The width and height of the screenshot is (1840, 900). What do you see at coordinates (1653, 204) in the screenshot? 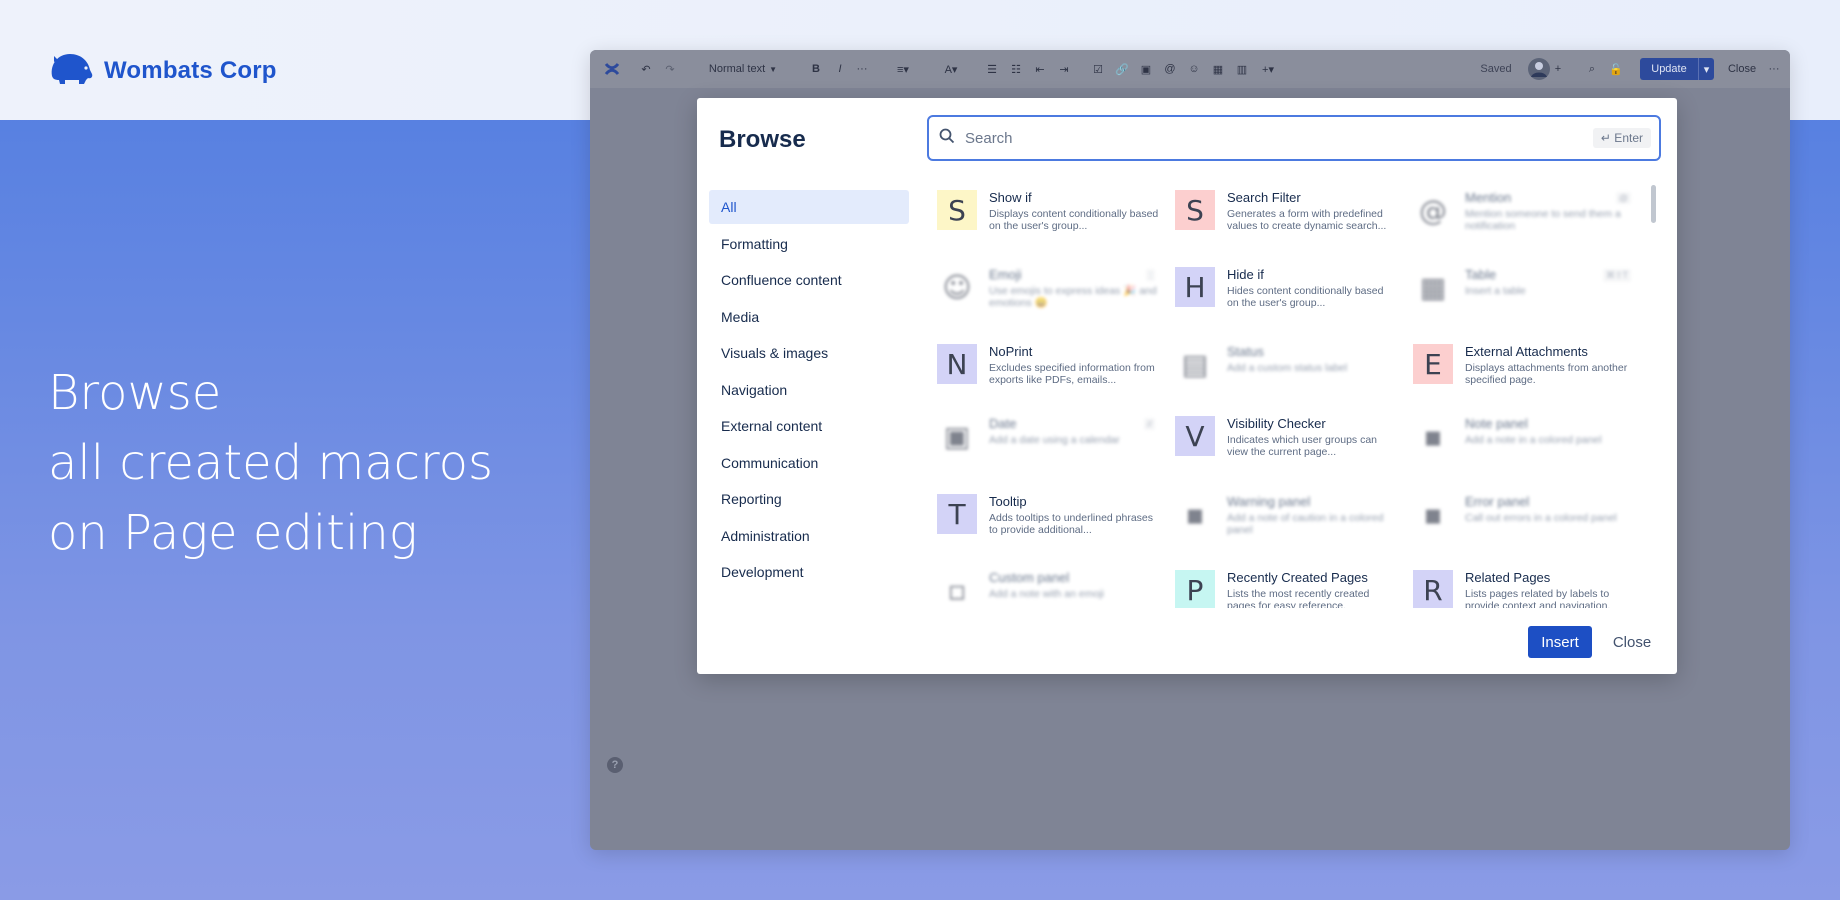
I see `scrollbar` at bounding box center [1653, 204].